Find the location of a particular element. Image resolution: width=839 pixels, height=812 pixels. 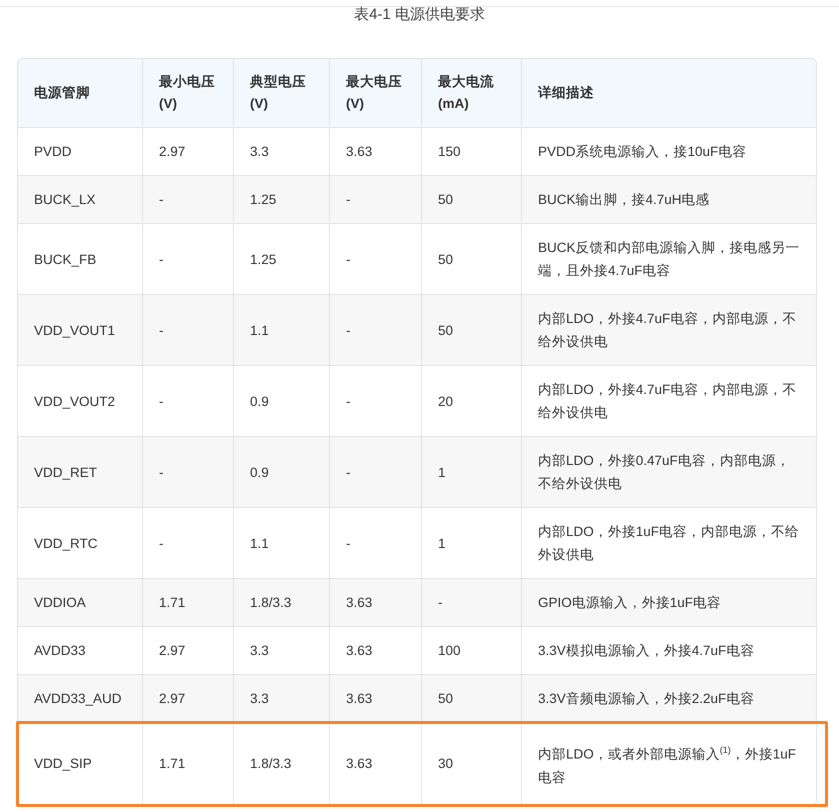

column-header: 详细描述 is located at coordinates (668, 93).